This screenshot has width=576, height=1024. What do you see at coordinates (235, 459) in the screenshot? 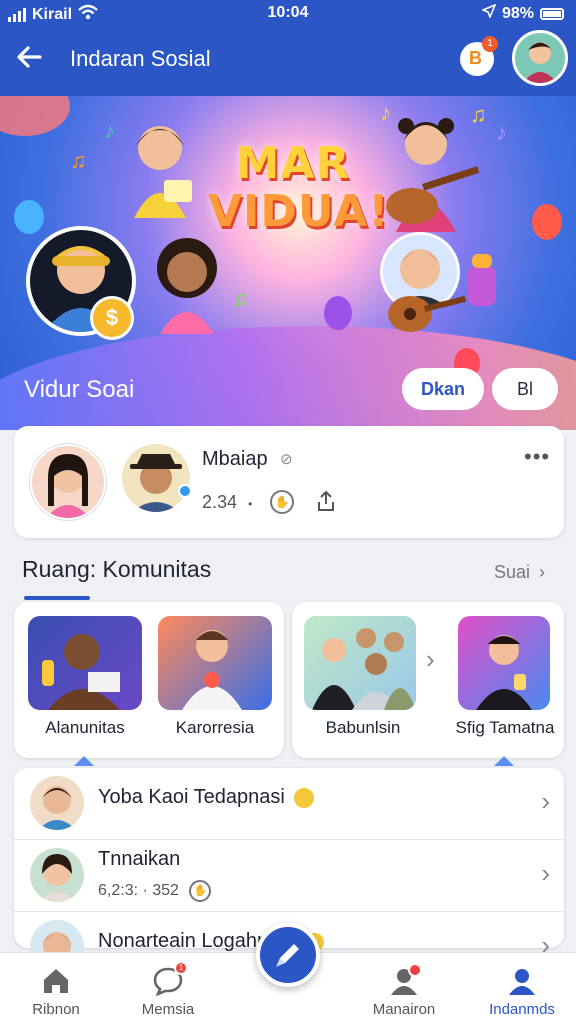
I see `post-author: Mbaiap` at bounding box center [235, 459].